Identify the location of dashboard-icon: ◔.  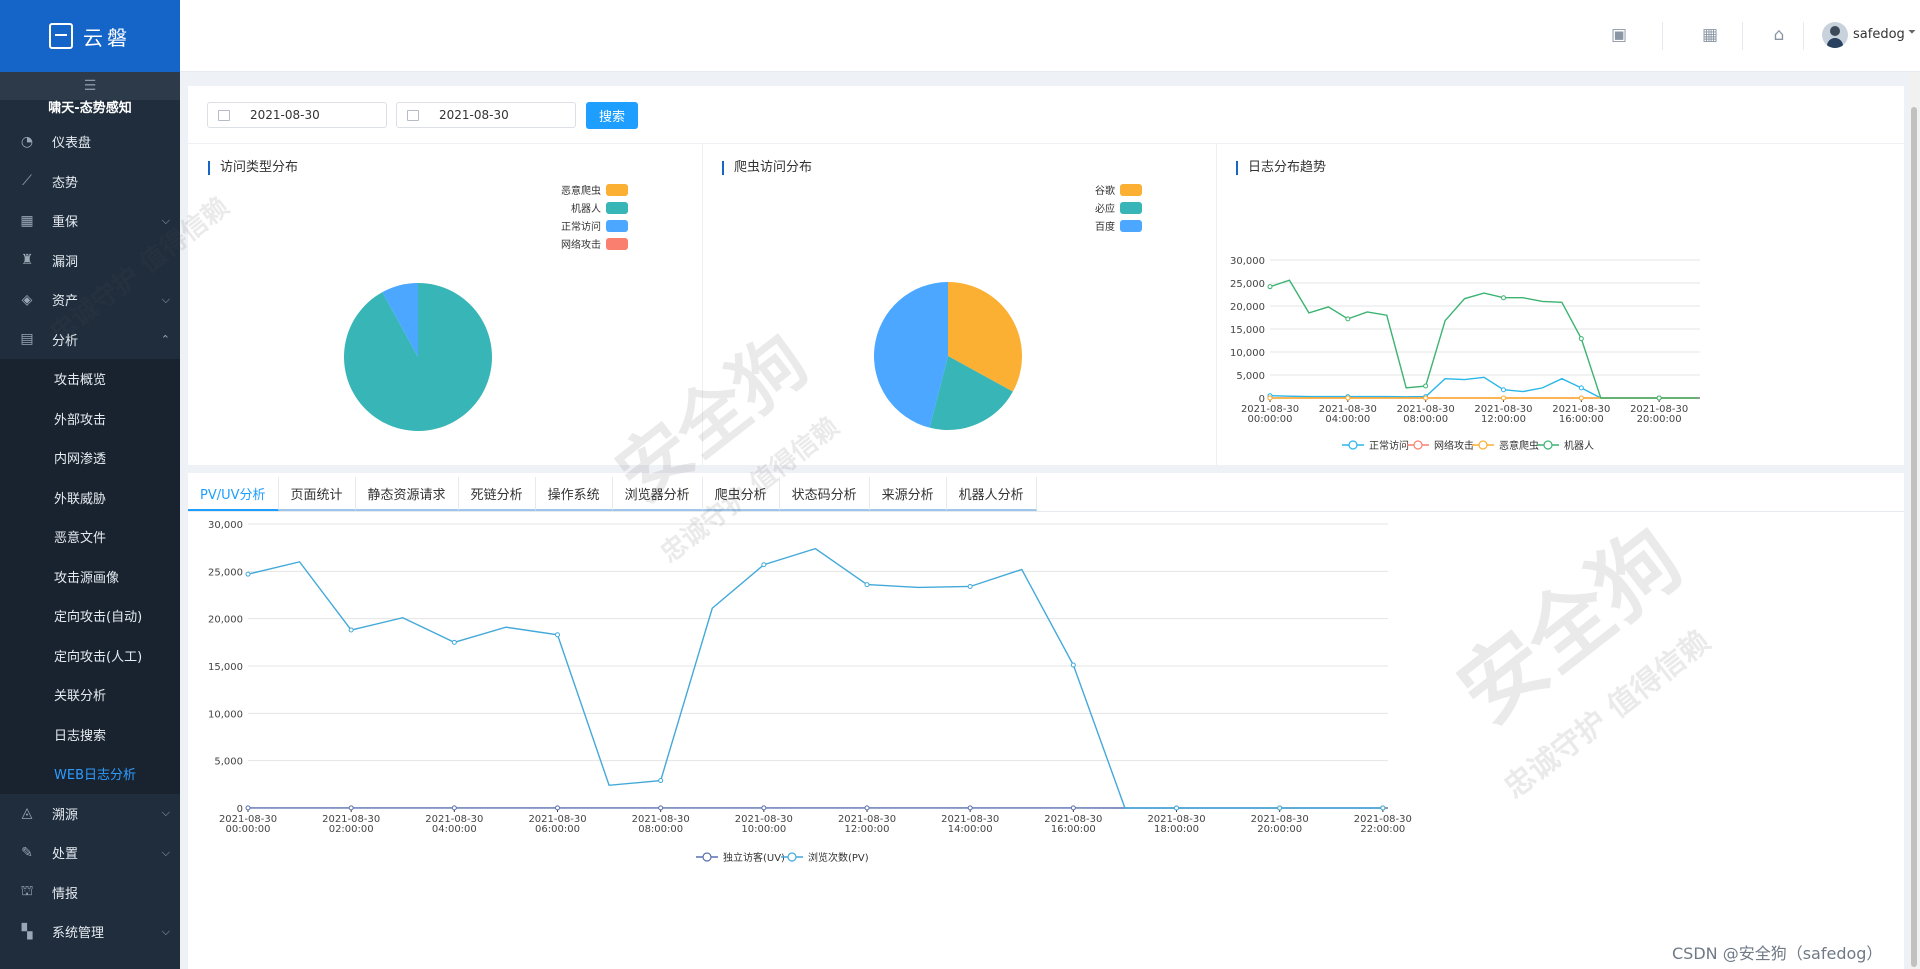
(27, 141).